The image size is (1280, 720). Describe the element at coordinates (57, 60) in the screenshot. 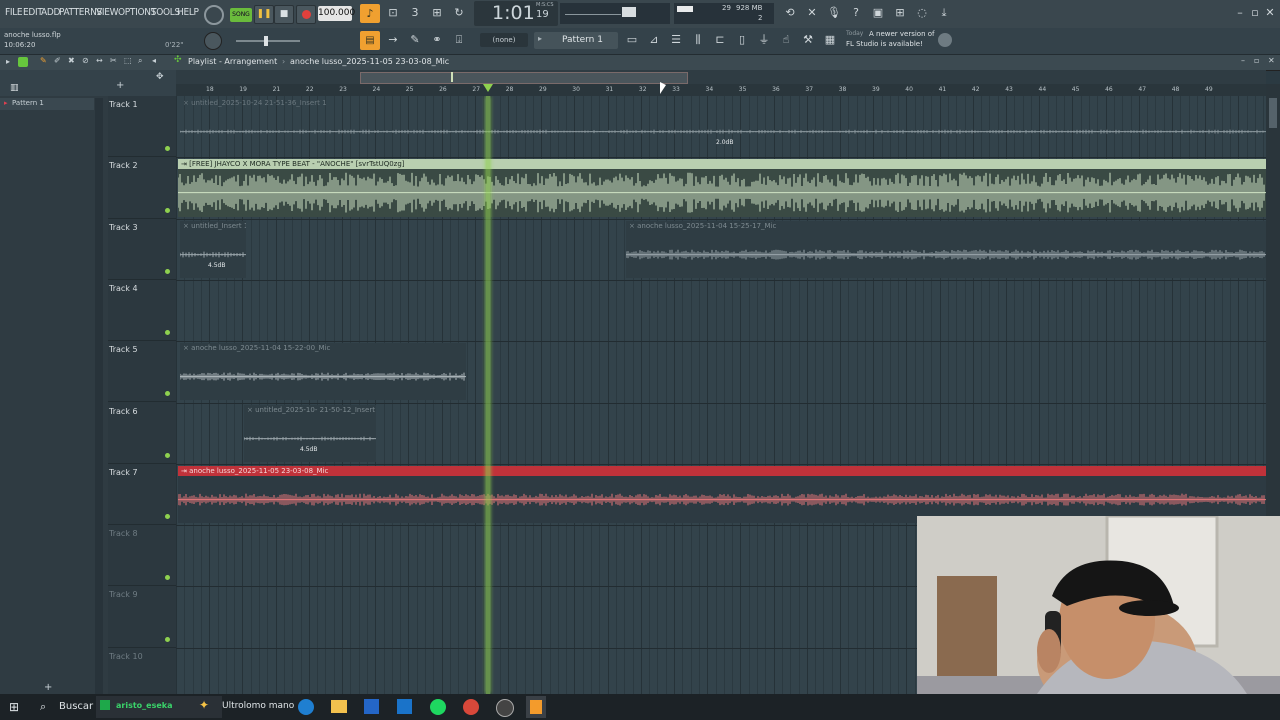

I see `paint-tool-icon: ✐` at that location.